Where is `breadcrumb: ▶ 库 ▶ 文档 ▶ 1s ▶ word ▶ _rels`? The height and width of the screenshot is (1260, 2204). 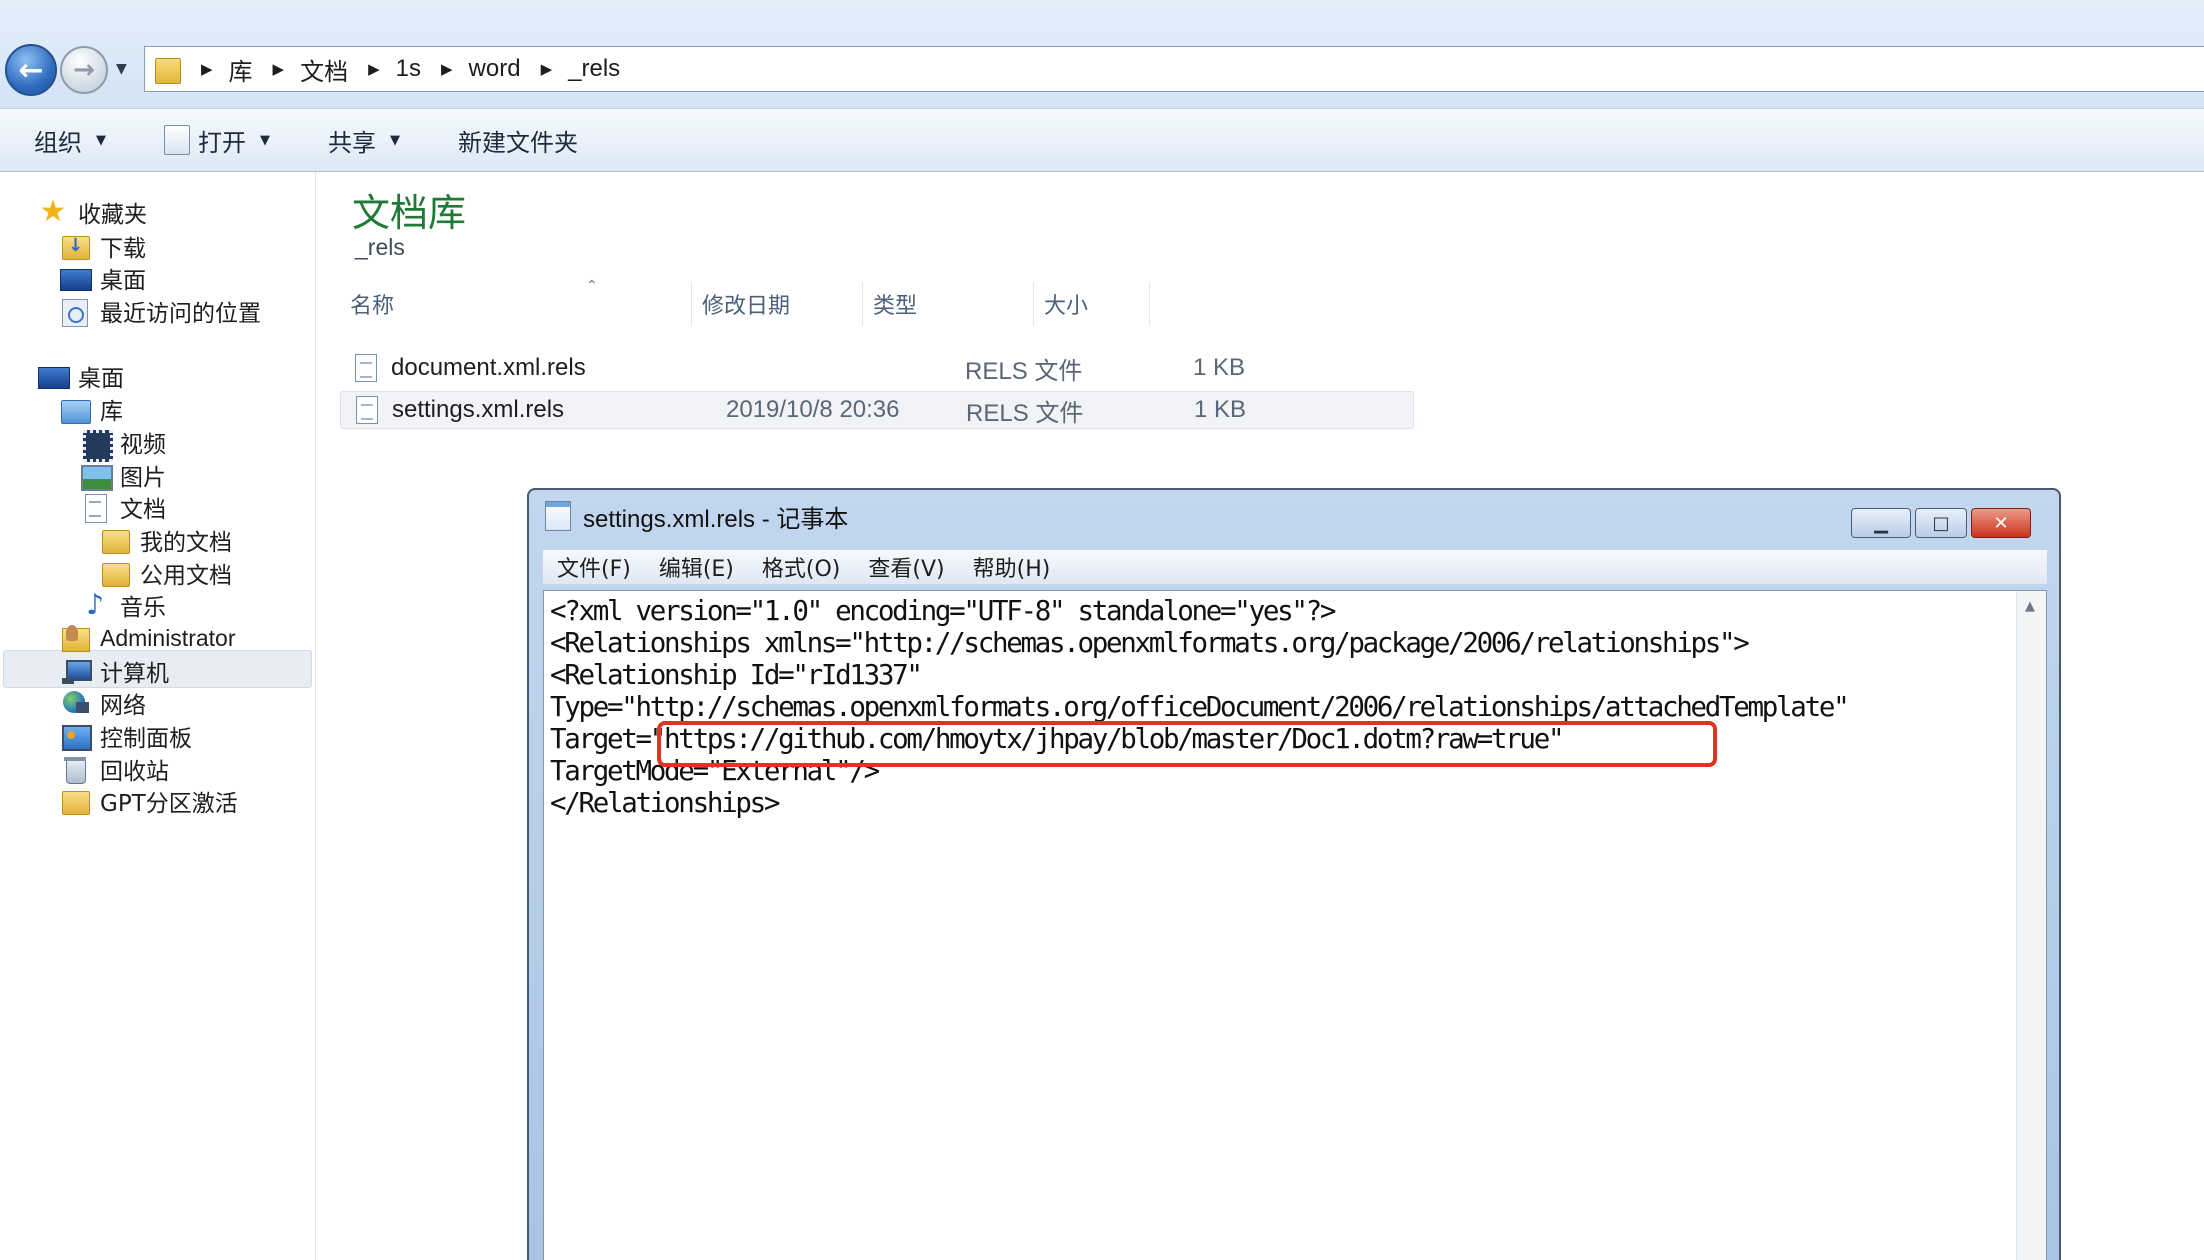
breadcrumb: ▶ 库 ▶ 文档 ▶ 1s ▶ word ▶ _rels is located at coordinates (1174, 69).